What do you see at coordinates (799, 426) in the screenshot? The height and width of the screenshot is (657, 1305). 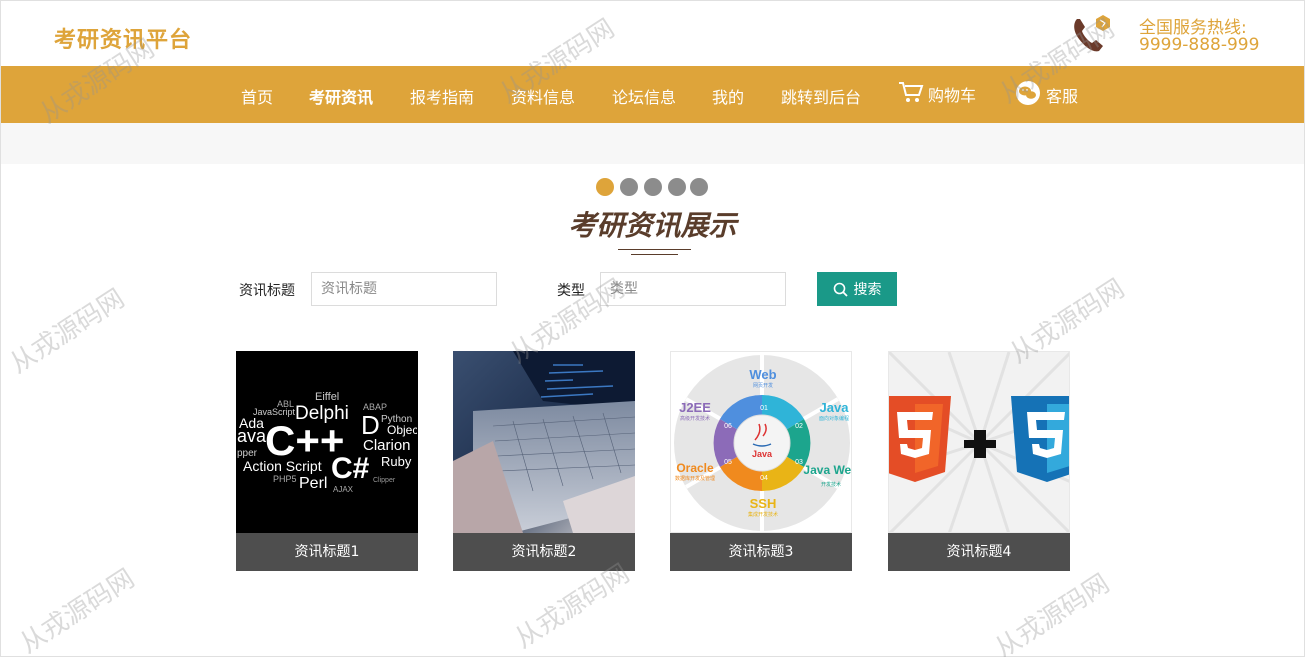 I see `seg-02: 02` at bounding box center [799, 426].